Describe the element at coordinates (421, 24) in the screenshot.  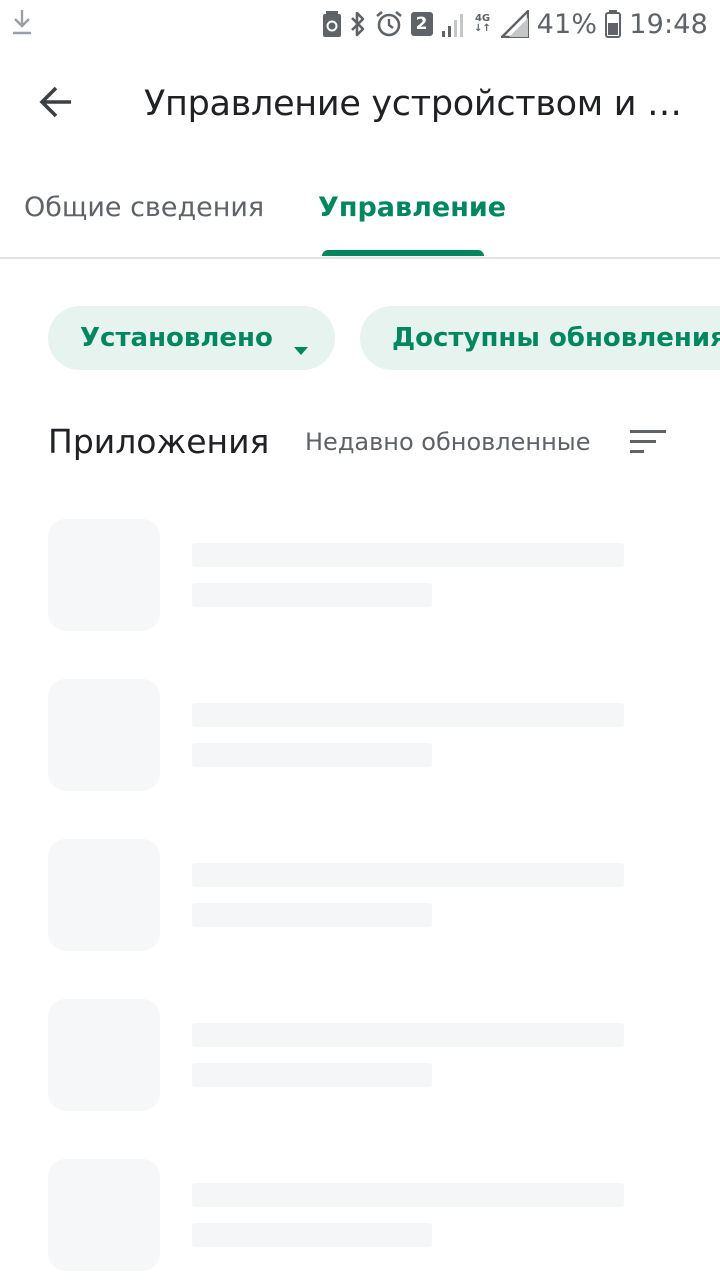
I see `sim-badge: 2` at that location.